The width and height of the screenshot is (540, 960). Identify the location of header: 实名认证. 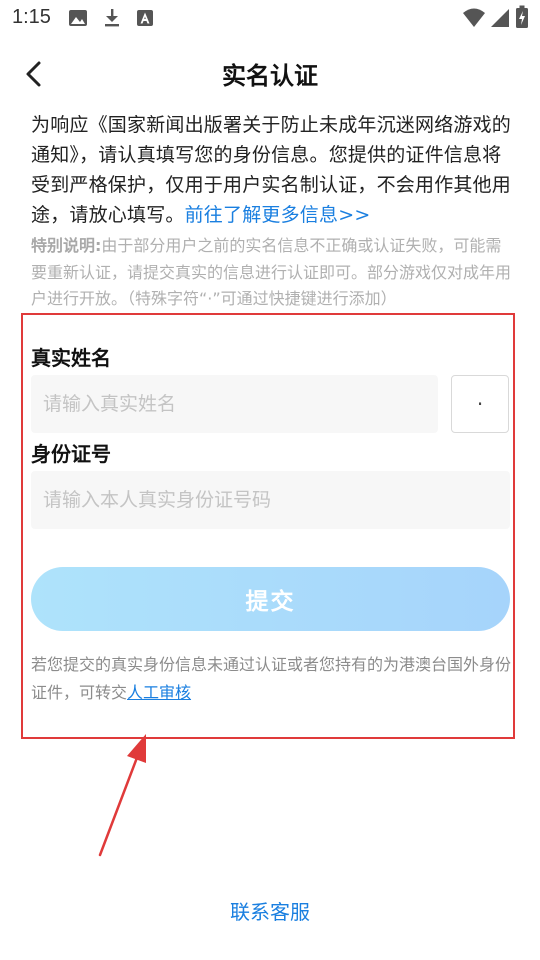
(270, 74).